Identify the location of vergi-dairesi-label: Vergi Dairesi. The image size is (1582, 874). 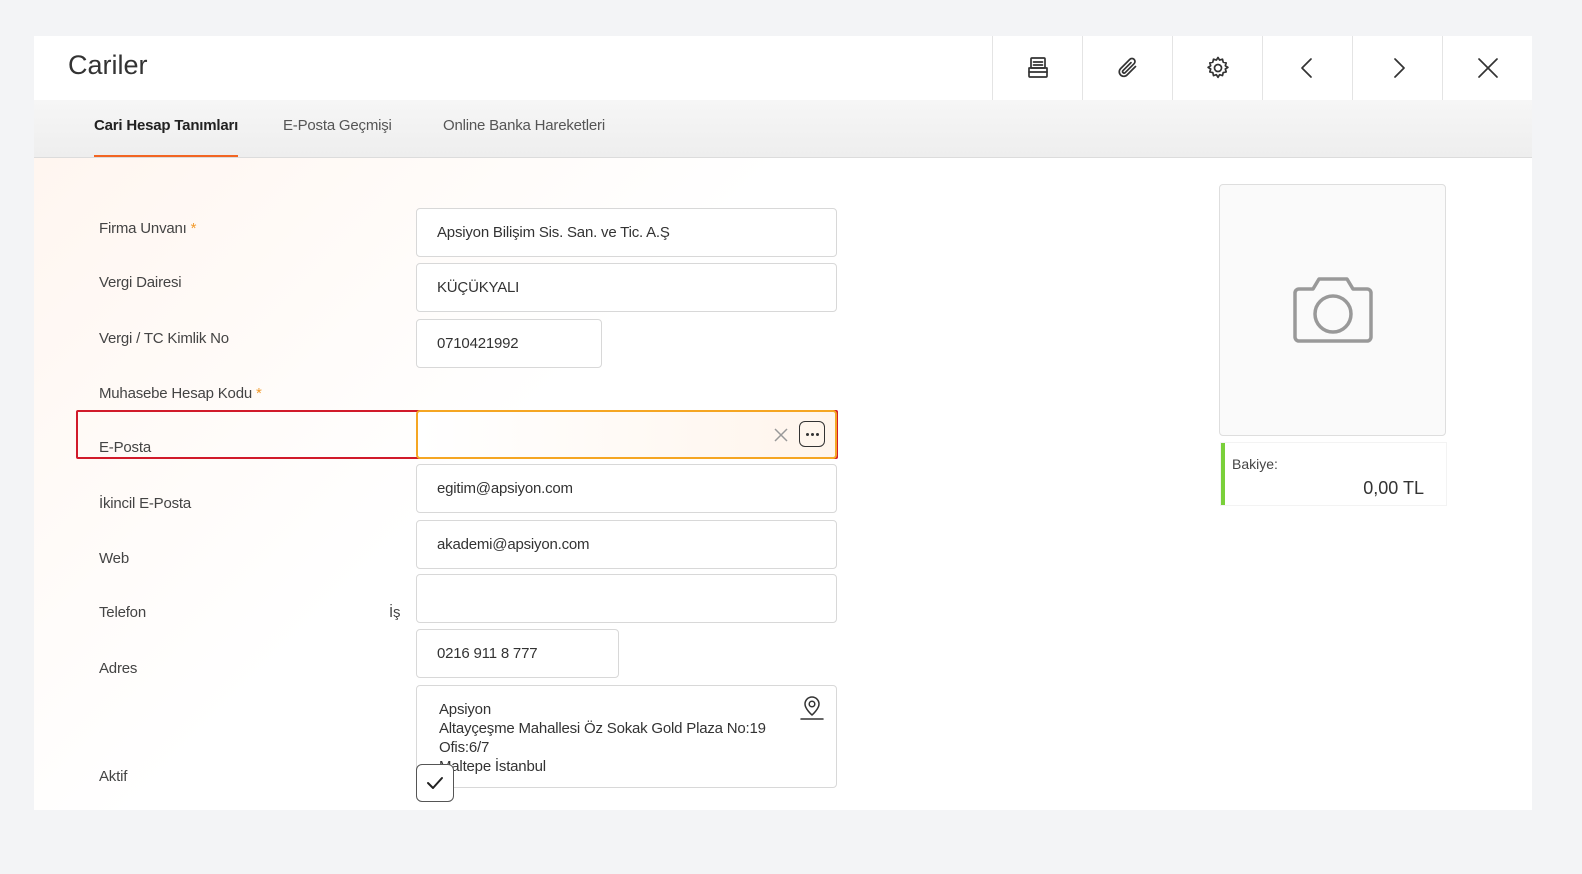
(140, 282).